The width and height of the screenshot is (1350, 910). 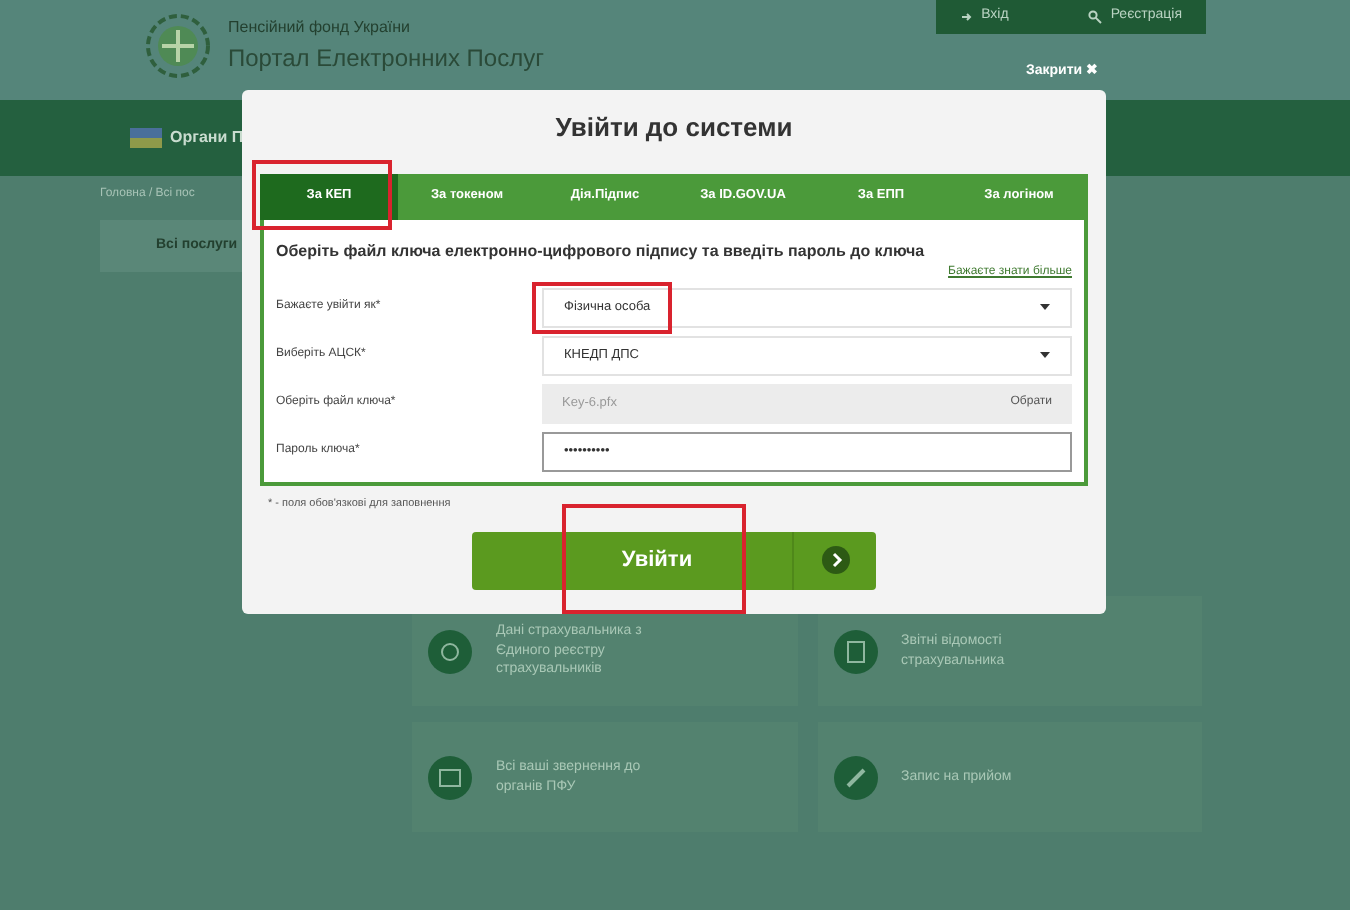 What do you see at coordinates (207, 138) in the screenshot?
I see `nav-item: Органи П` at bounding box center [207, 138].